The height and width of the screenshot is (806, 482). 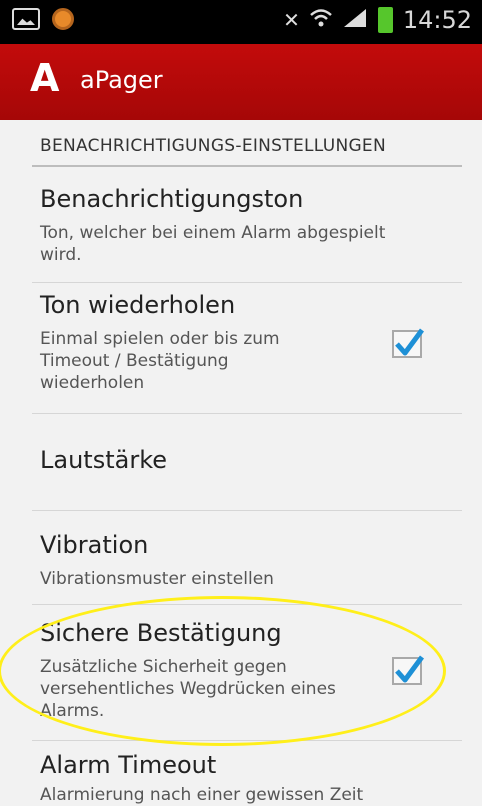 What do you see at coordinates (44, 78) in the screenshot?
I see `app-logo: A` at bounding box center [44, 78].